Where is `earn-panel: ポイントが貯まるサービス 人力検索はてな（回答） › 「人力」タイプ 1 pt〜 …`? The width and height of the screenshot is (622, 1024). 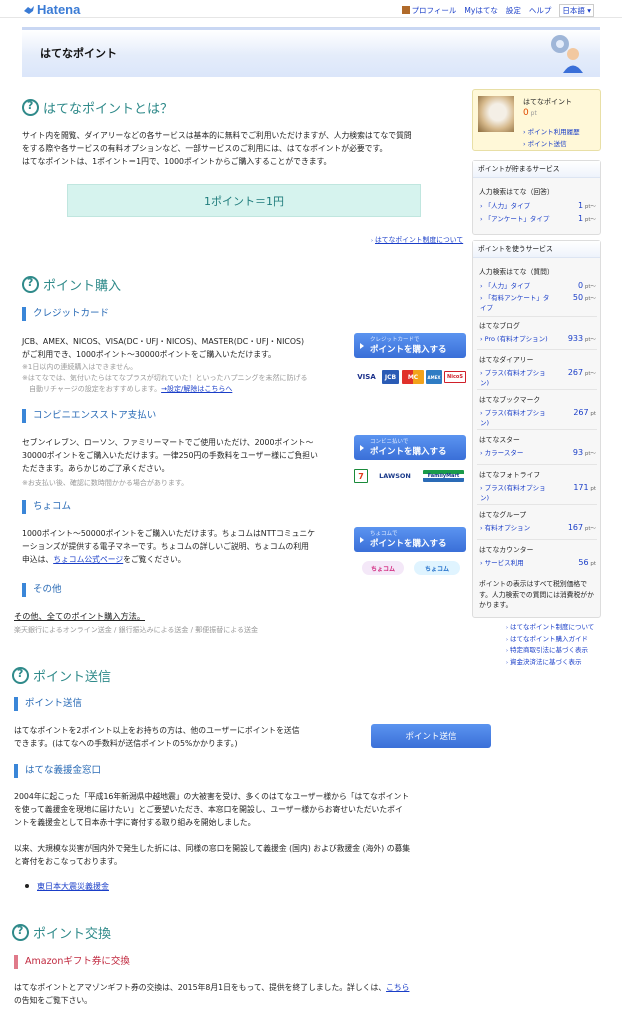
earn-panel: ポイントが貯まるサービス 人力検索はてな（回答） › 「人力」タイプ 1 pt〜 … is located at coordinates (536, 197).